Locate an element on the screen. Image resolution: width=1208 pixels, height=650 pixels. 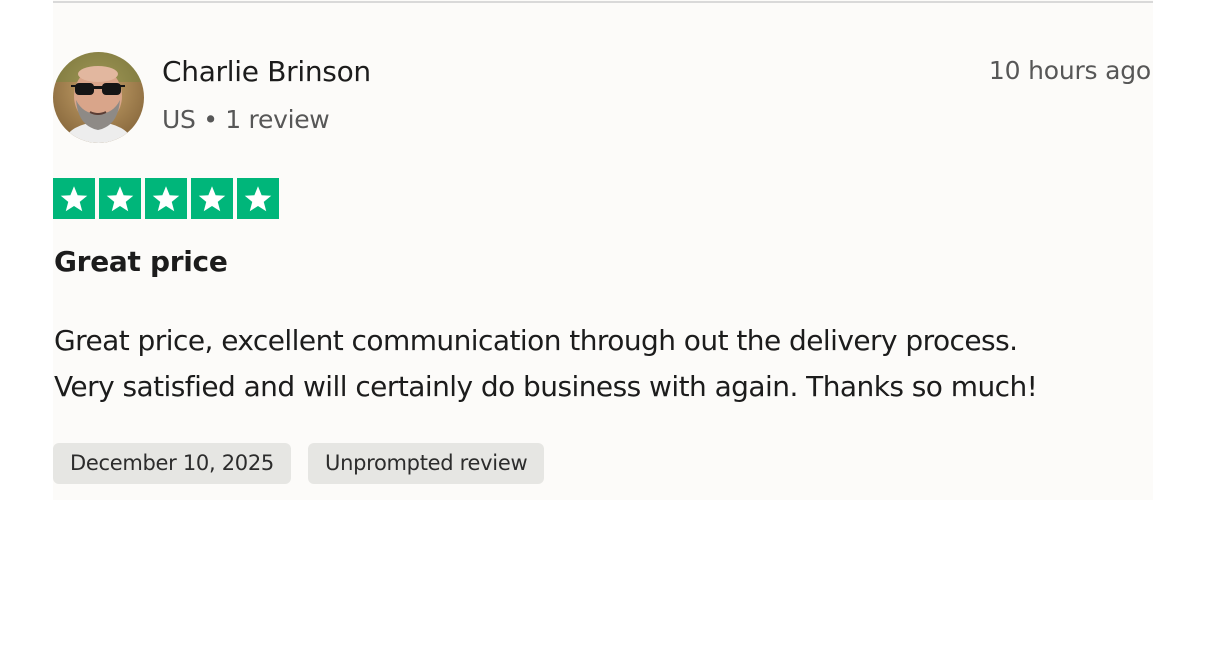
divider is located at coordinates (603, 2).